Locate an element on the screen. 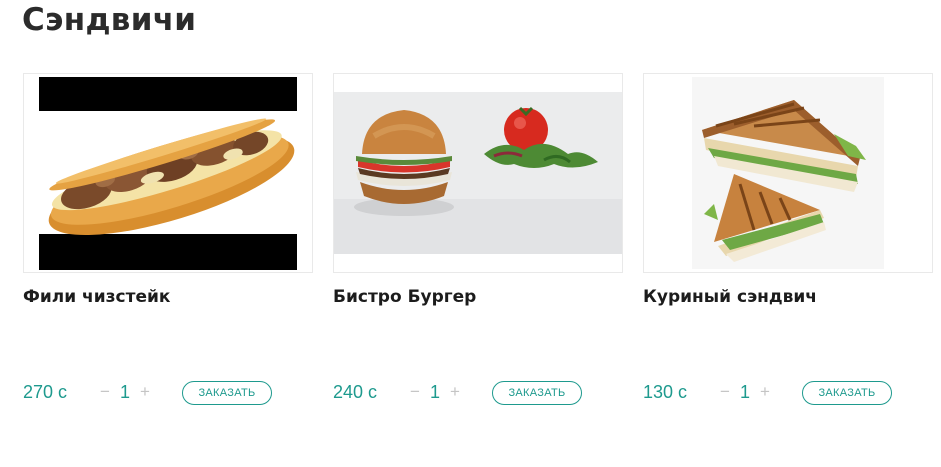  chicken-sandwich-image is located at coordinates (788, 173).